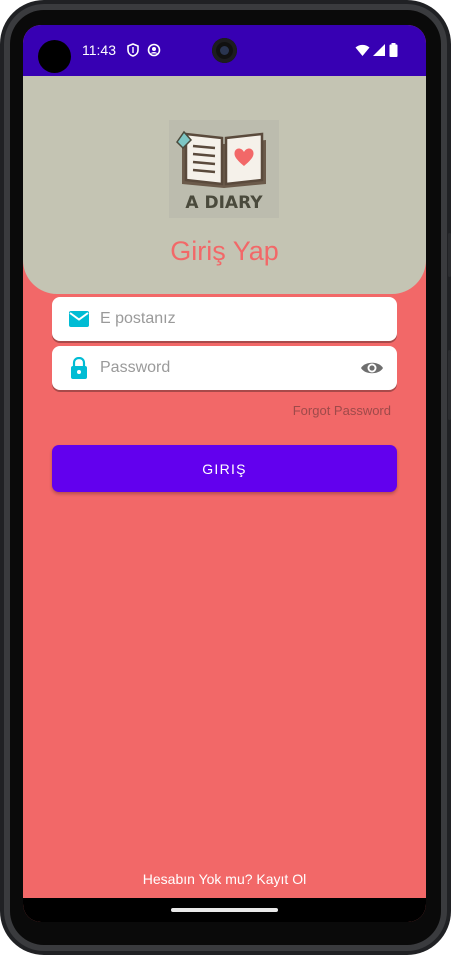 Image resolution: width=451 pixels, height=955 pixels. I want to click on home-gesture-handle, so click(224, 910).